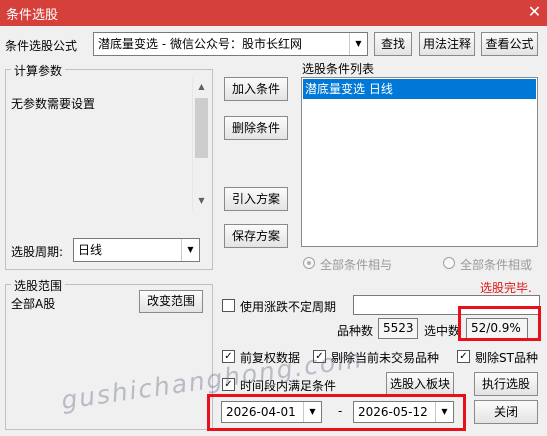  I want to click on period-select-value: 日线, so click(90, 250).